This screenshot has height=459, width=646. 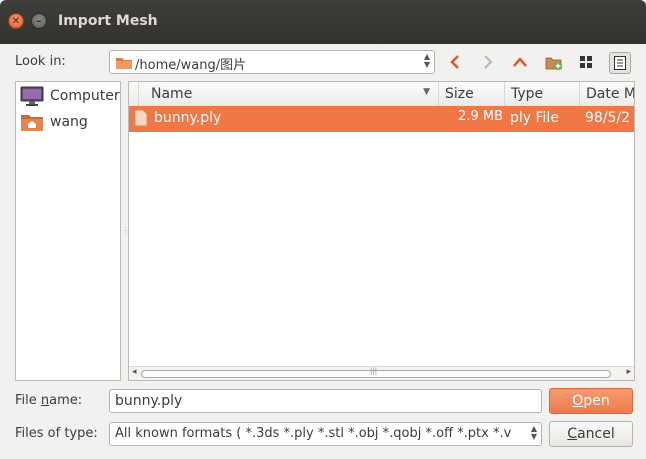 What do you see at coordinates (325, 401) in the screenshot?
I see `file-name-field: bunny.ply` at bounding box center [325, 401].